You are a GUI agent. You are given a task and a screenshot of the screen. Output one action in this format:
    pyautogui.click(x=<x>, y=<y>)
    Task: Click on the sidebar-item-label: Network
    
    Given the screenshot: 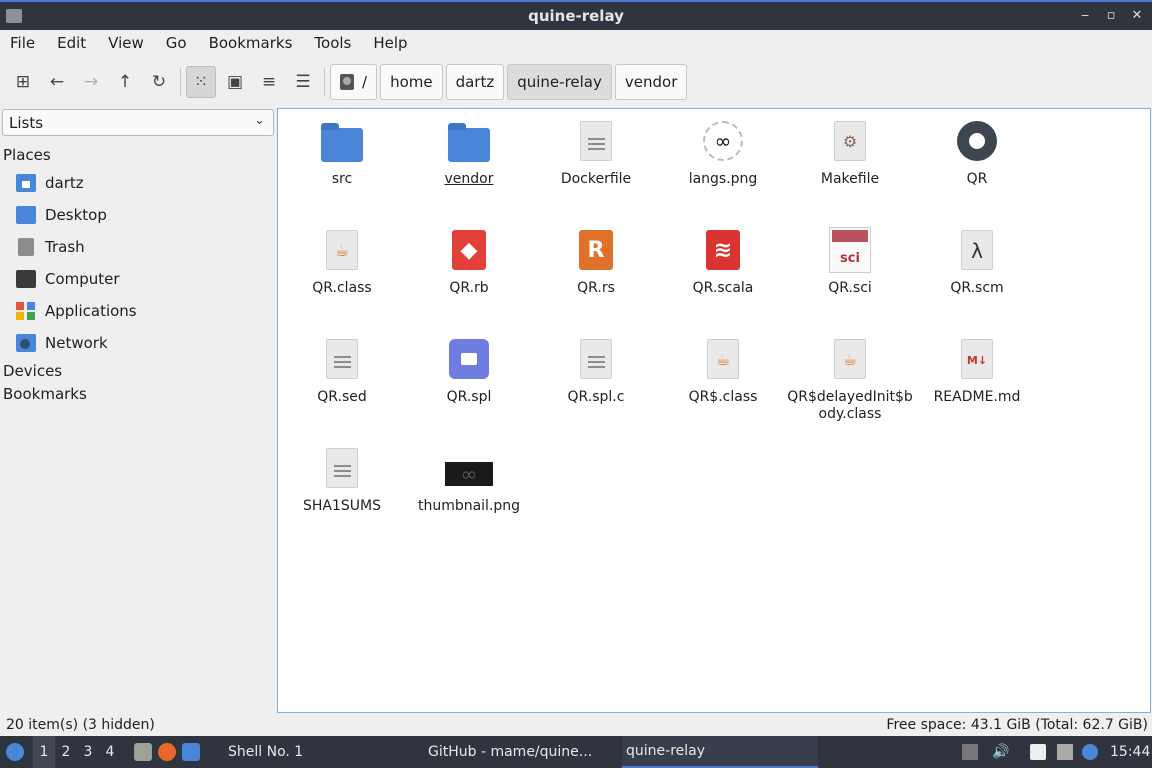 What is the action you would take?
    pyautogui.click(x=76, y=343)
    